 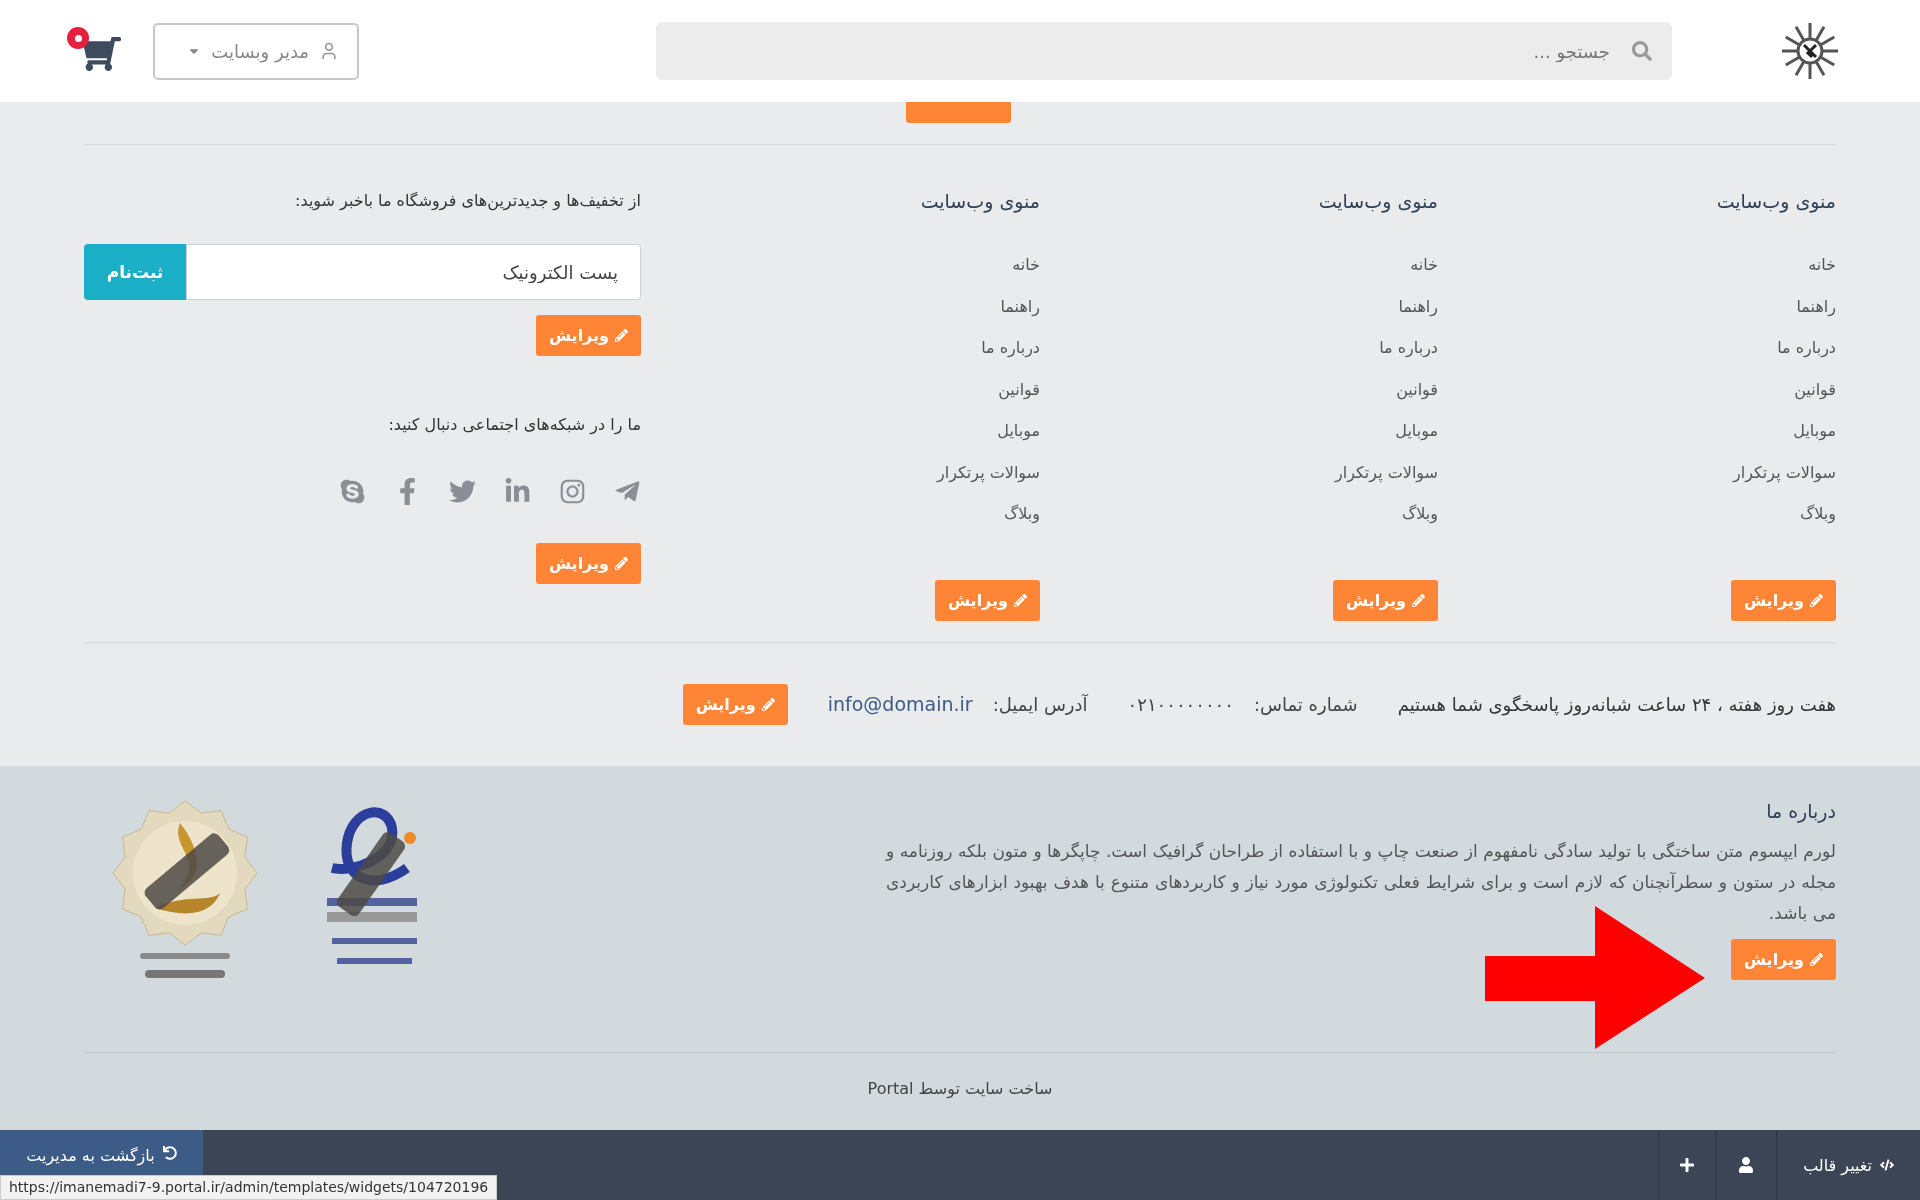 I want to click on phone-number: ۰۲۱۰۰۰۰۰۰۰۰, so click(x=1180, y=704).